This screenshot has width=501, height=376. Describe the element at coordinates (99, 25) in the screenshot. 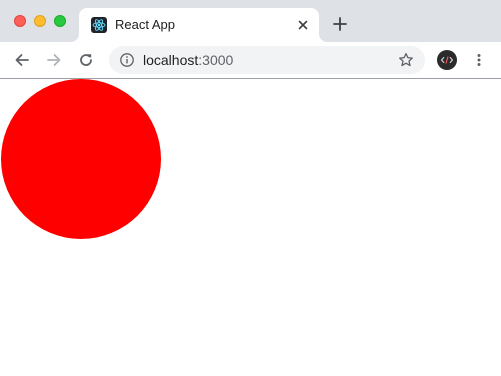

I see `react-logo-icon` at that location.